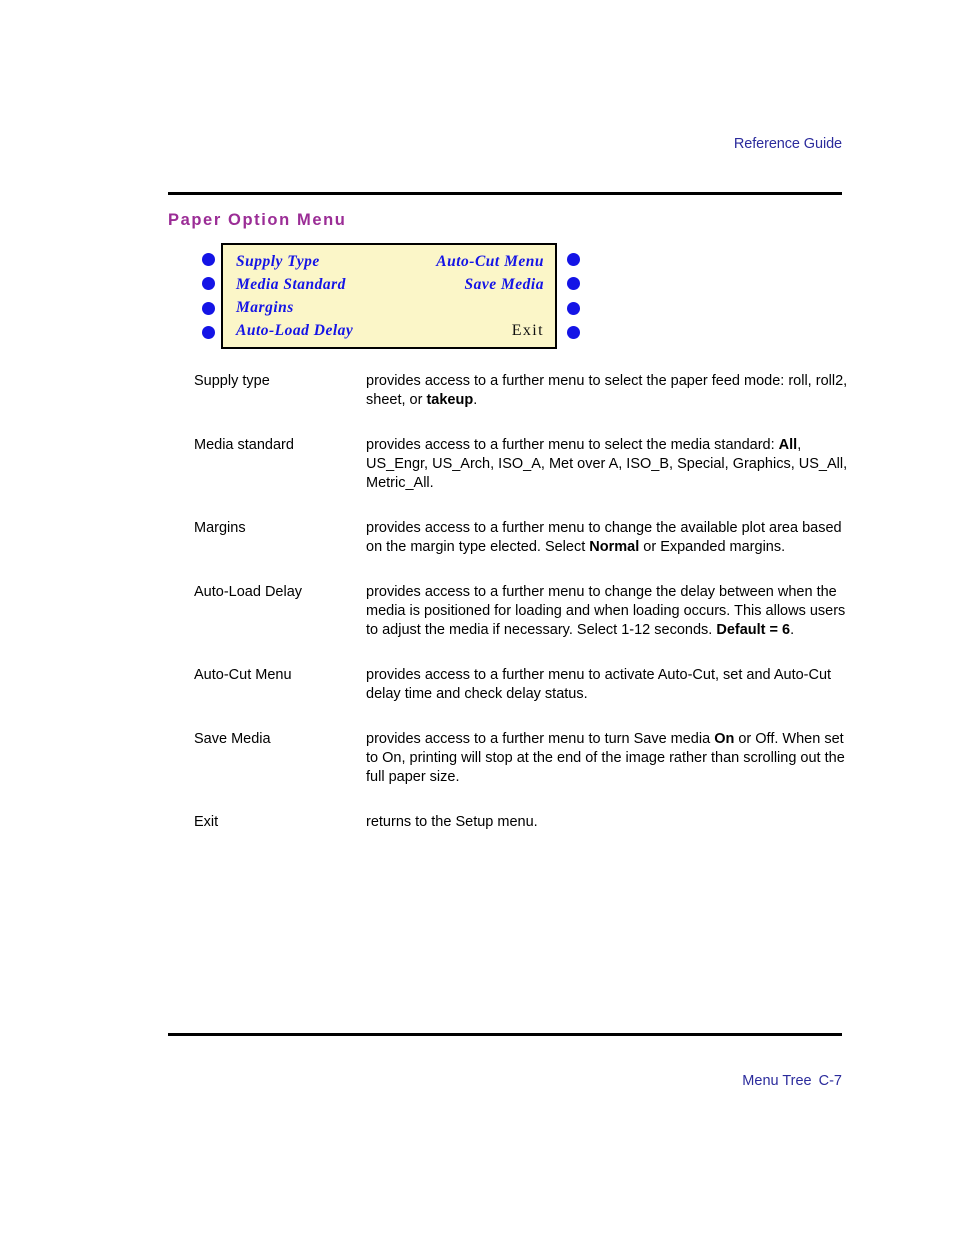 Image resolution: width=954 pixels, height=1235 pixels. I want to click on emphasis-text: Normal, so click(614, 547).